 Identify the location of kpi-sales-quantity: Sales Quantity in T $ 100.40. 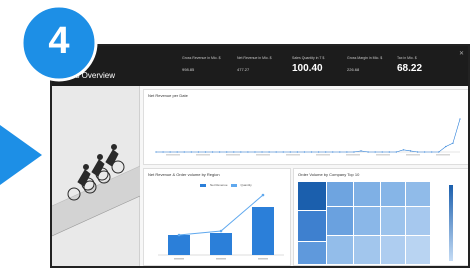
(318, 65).